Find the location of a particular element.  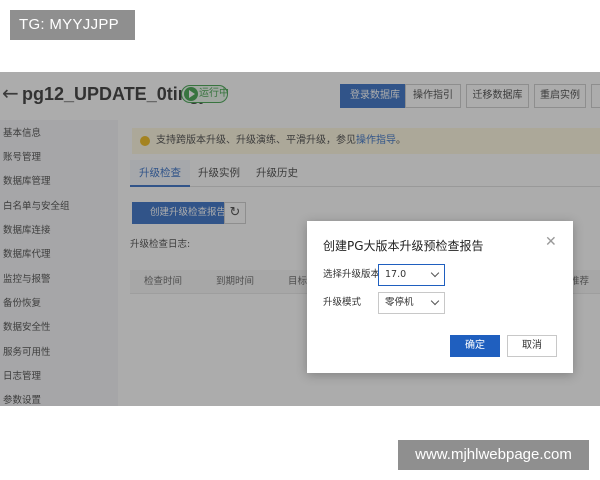

mode-label: 升级模式 is located at coordinates (342, 302).